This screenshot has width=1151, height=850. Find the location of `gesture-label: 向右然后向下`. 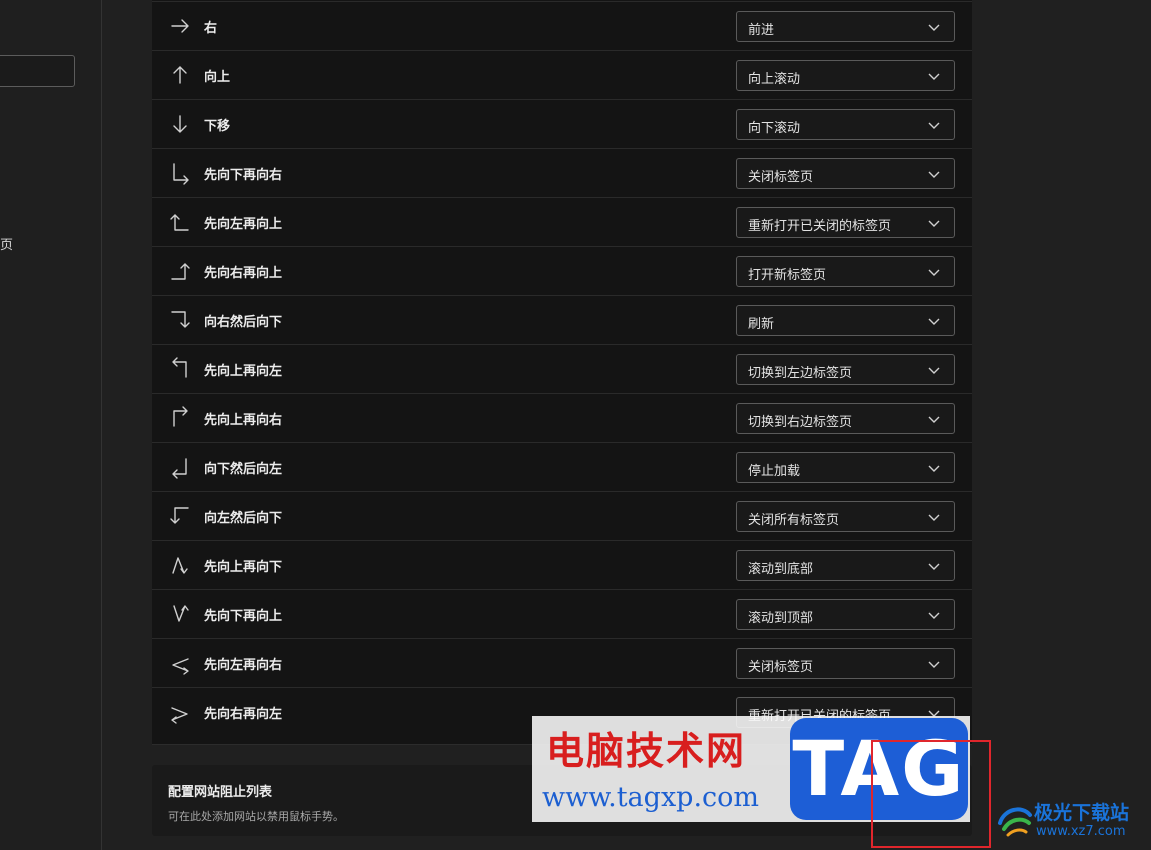

gesture-label: 向右然后向下 is located at coordinates (243, 322).